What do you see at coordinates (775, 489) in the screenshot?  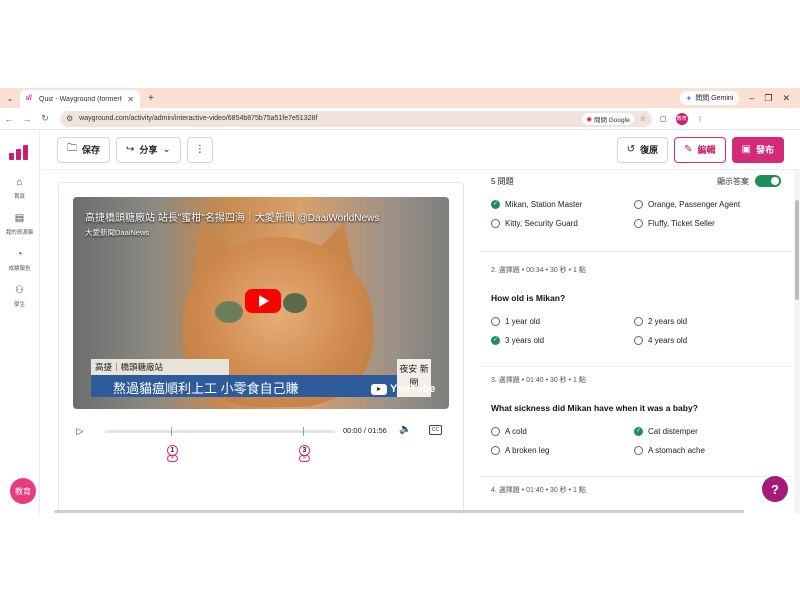 I see `help-button: ?` at bounding box center [775, 489].